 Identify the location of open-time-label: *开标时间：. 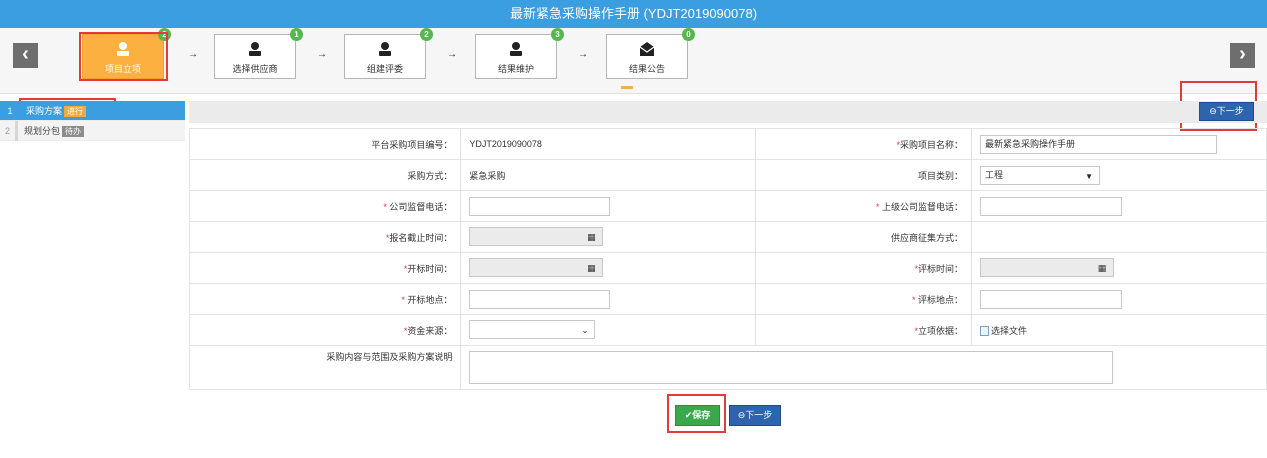
(325, 268).